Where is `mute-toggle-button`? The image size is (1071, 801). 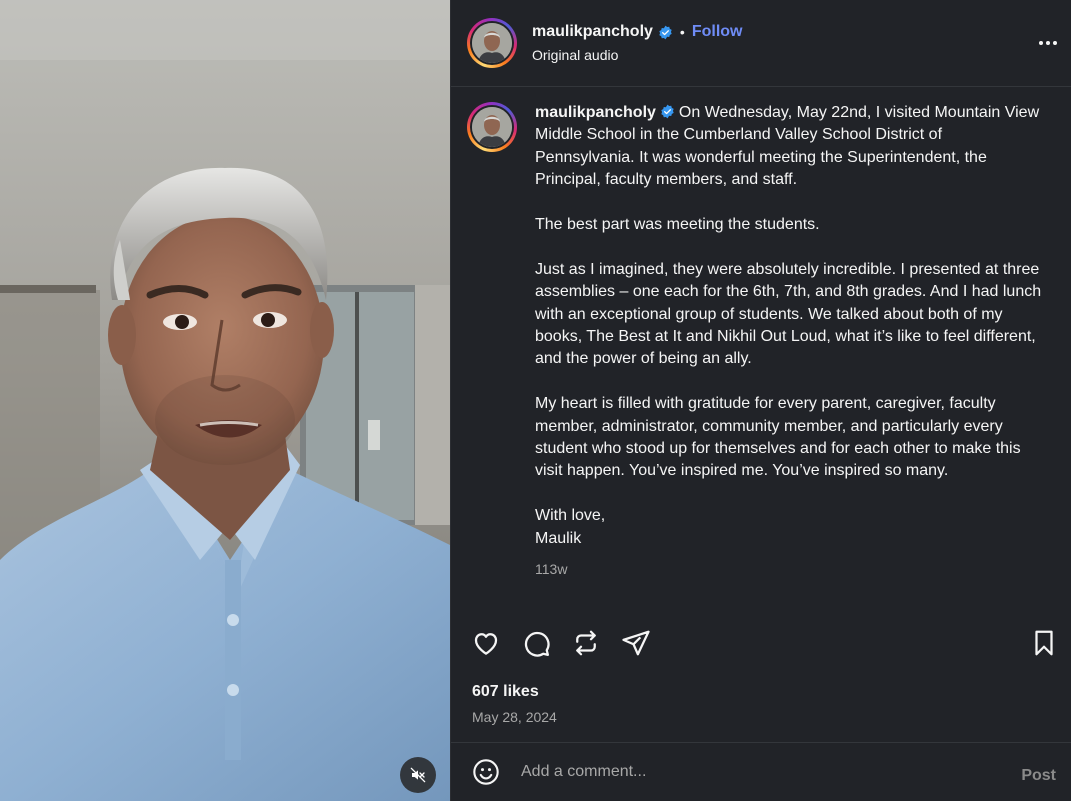
mute-toggle-button is located at coordinates (418, 775).